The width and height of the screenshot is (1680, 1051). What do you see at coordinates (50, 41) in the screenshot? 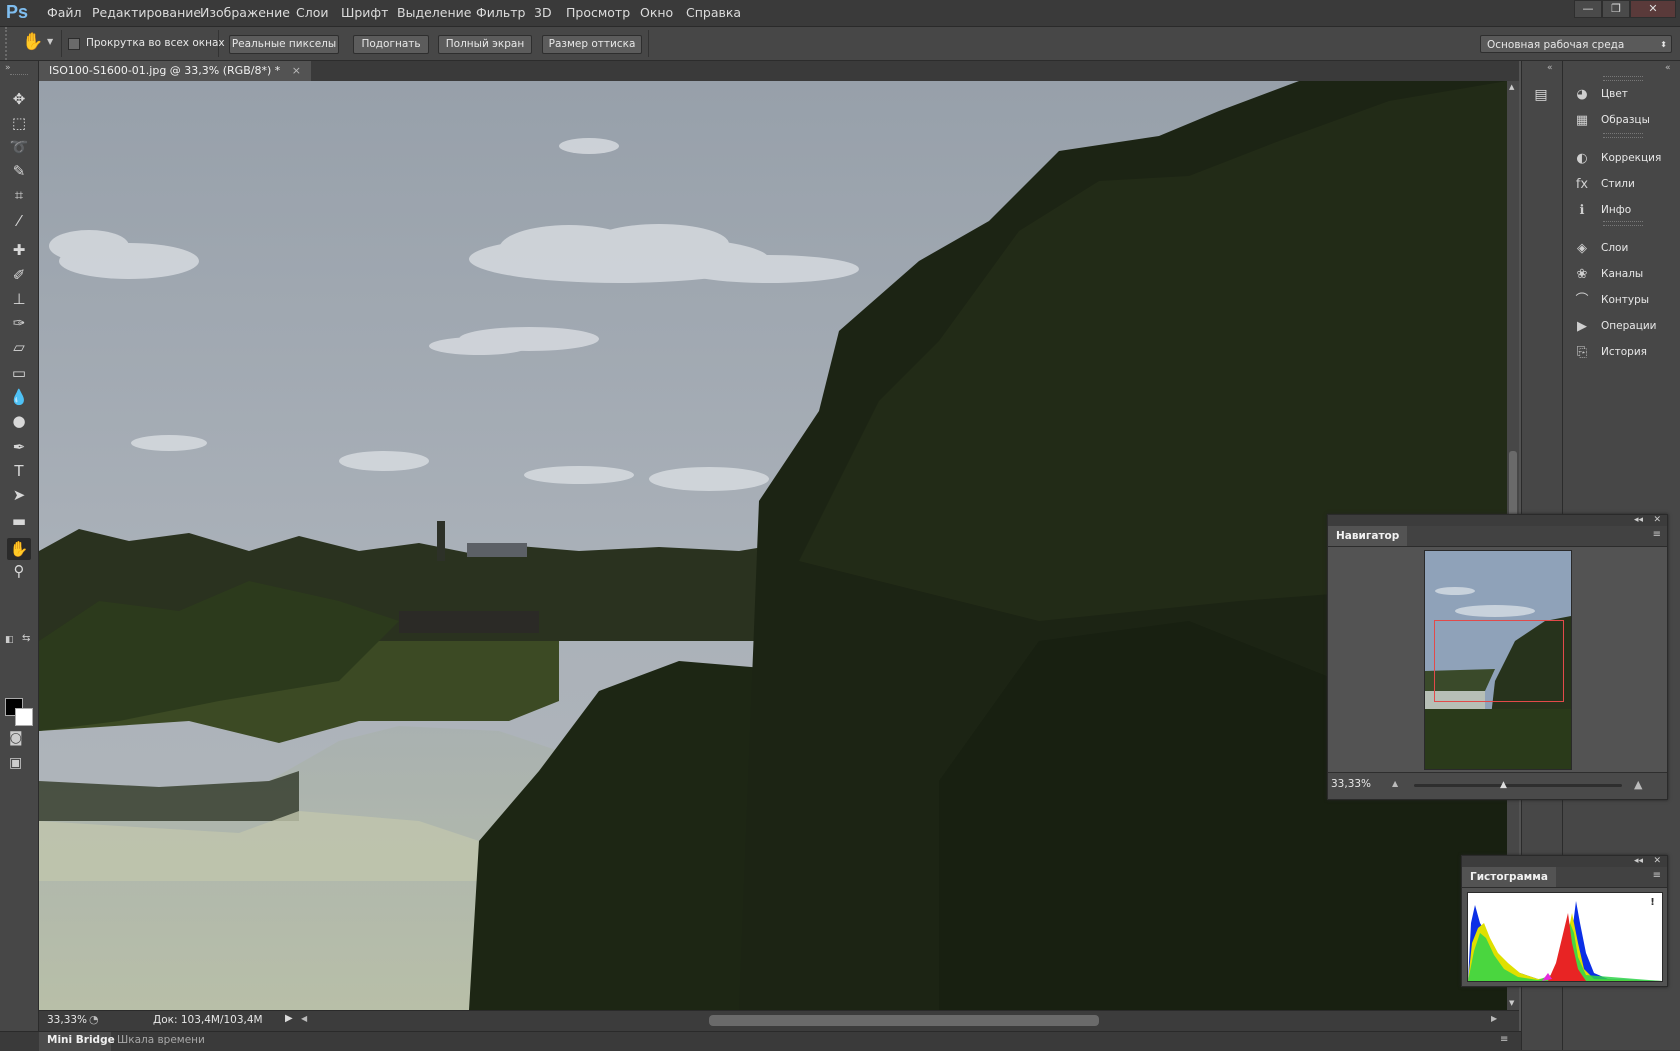
I see `preset-dropdown-icon: ▼` at bounding box center [50, 41].